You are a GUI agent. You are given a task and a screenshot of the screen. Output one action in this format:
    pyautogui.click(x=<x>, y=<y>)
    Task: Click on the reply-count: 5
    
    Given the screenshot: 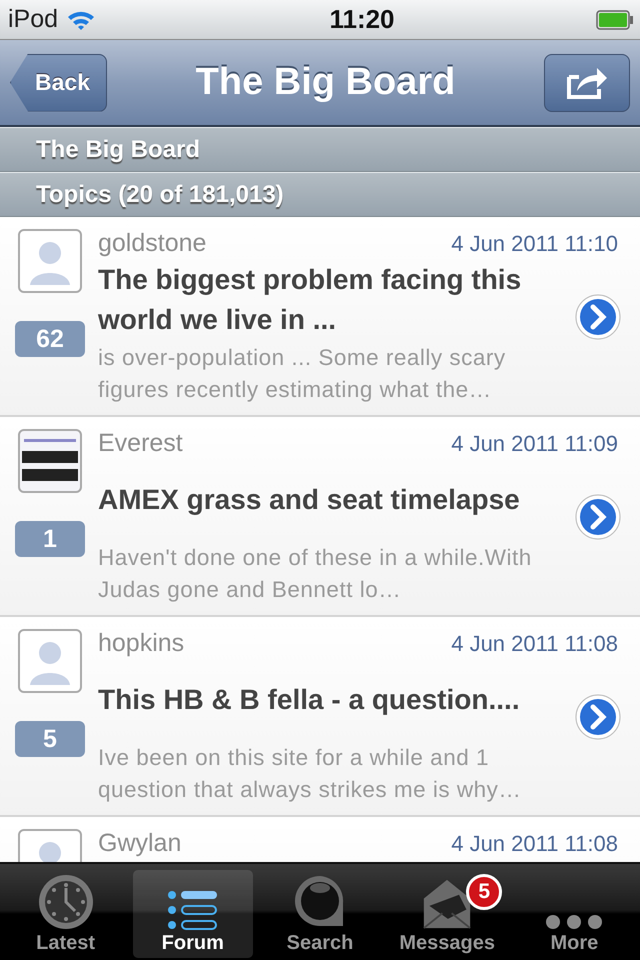 What is the action you would take?
    pyautogui.click(x=50, y=739)
    